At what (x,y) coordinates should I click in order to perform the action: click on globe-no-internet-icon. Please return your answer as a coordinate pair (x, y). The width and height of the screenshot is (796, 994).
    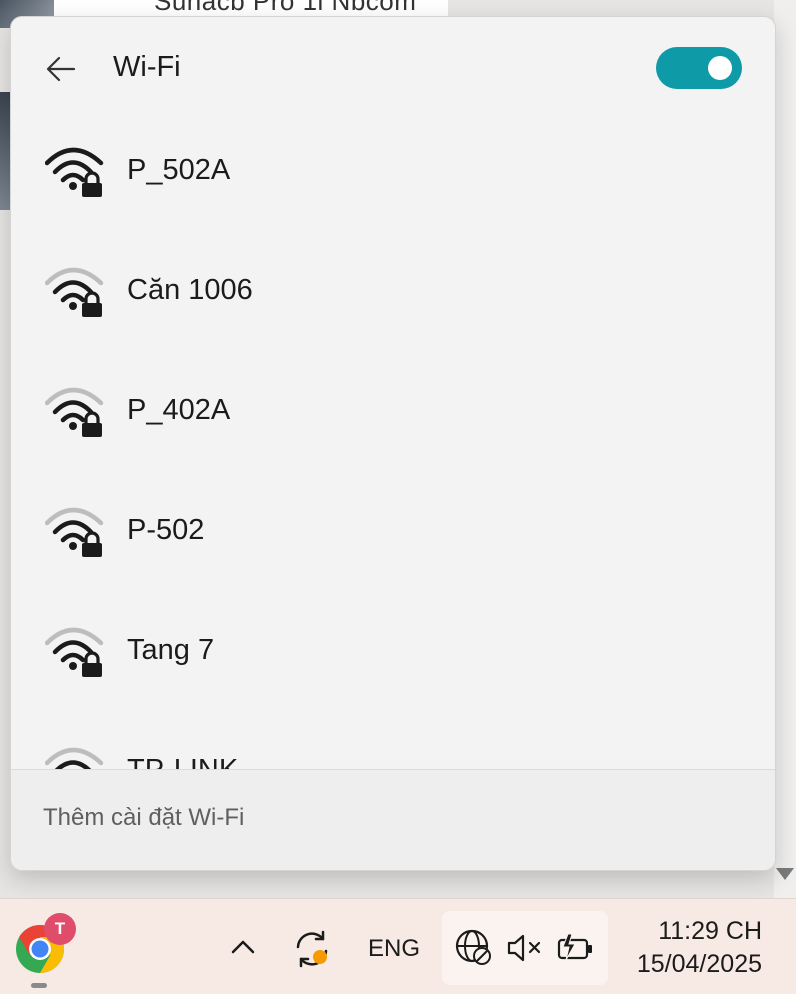
    Looking at the image, I should click on (473, 947).